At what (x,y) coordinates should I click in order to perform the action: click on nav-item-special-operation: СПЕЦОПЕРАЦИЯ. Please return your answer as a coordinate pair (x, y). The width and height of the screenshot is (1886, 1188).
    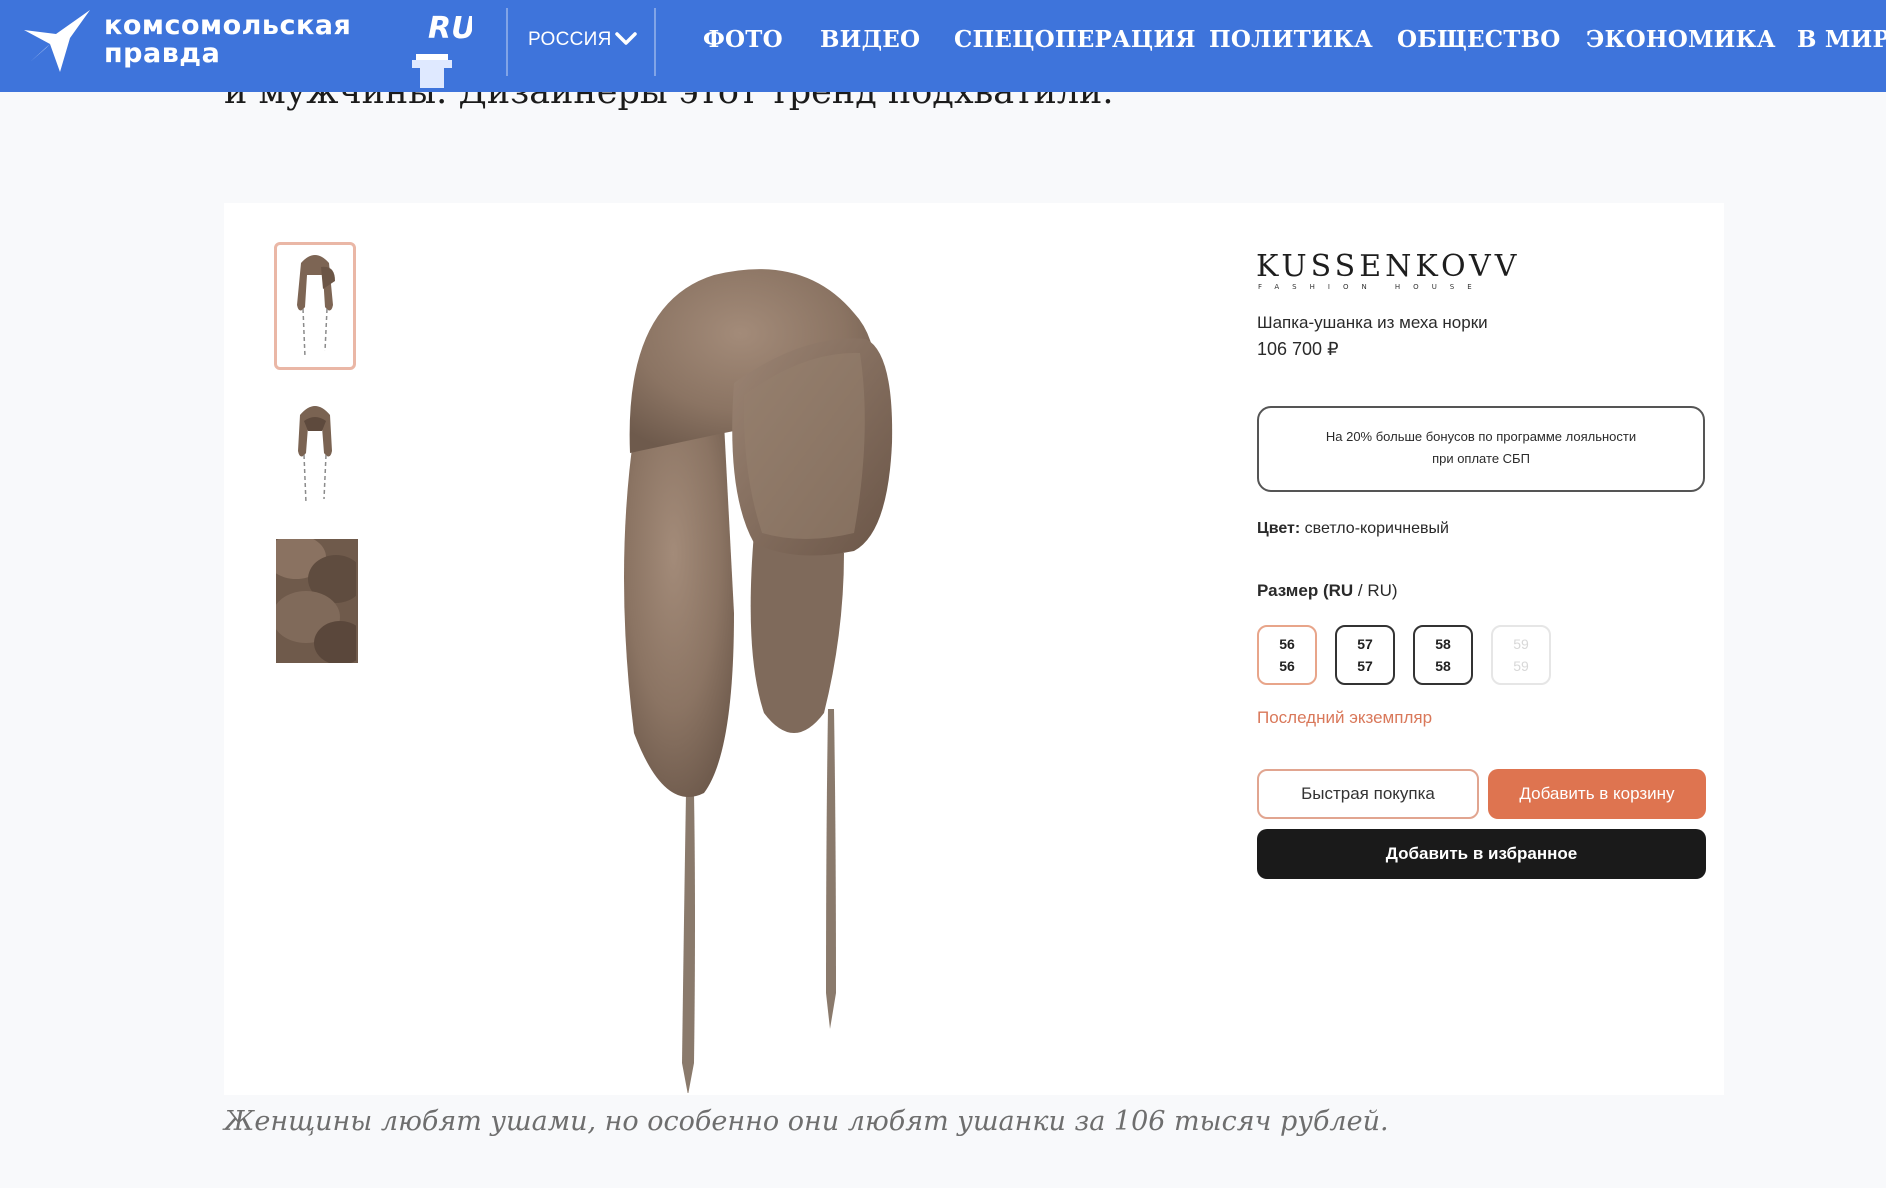
    Looking at the image, I should click on (1075, 39).